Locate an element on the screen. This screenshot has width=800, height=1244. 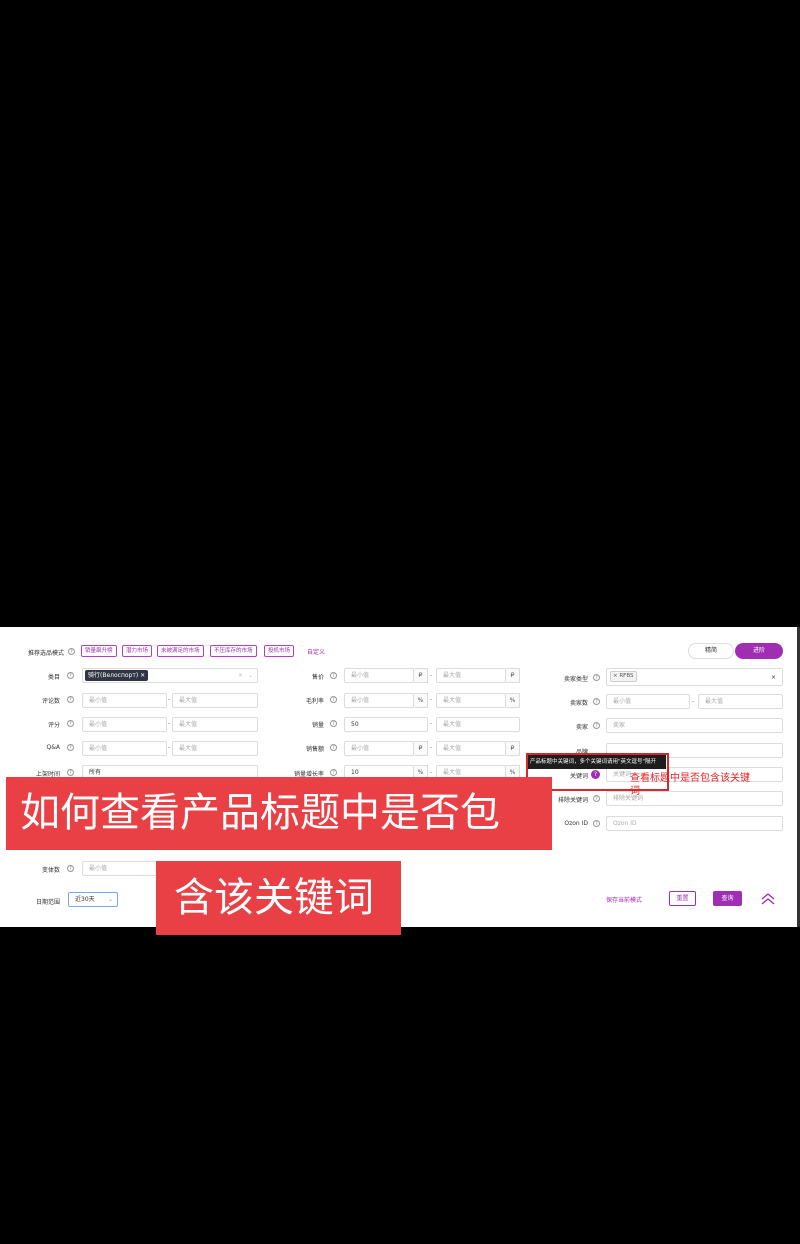
close-icon: ✕ is located at coordinates (142, 675).